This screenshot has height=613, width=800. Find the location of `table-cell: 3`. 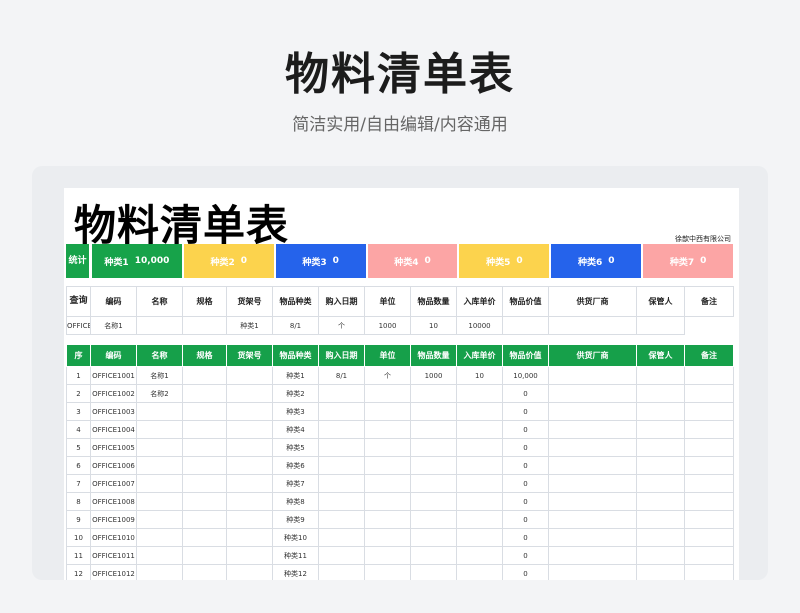

table-cell: 3 is located at coordinates (78, 411).